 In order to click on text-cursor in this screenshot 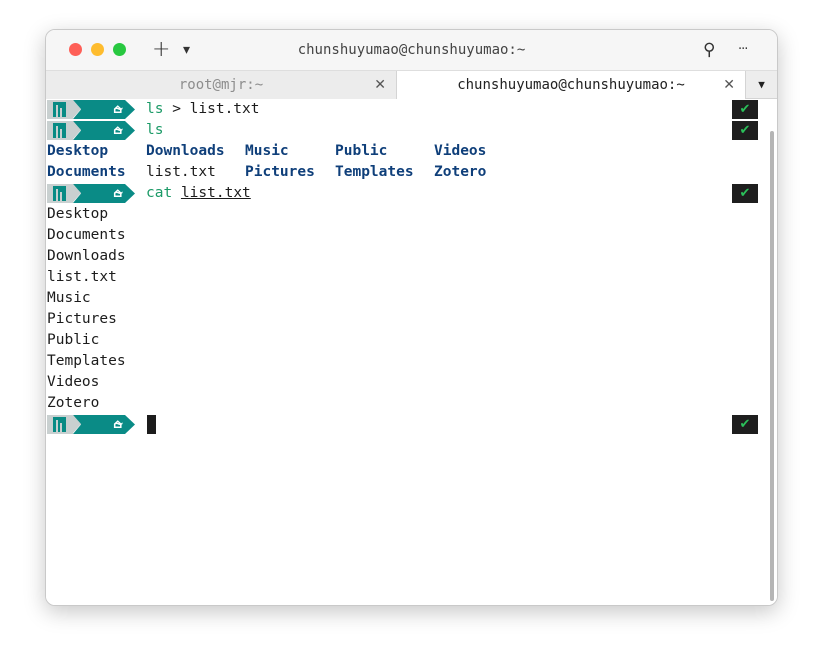, I will do `click(151, 424)`.